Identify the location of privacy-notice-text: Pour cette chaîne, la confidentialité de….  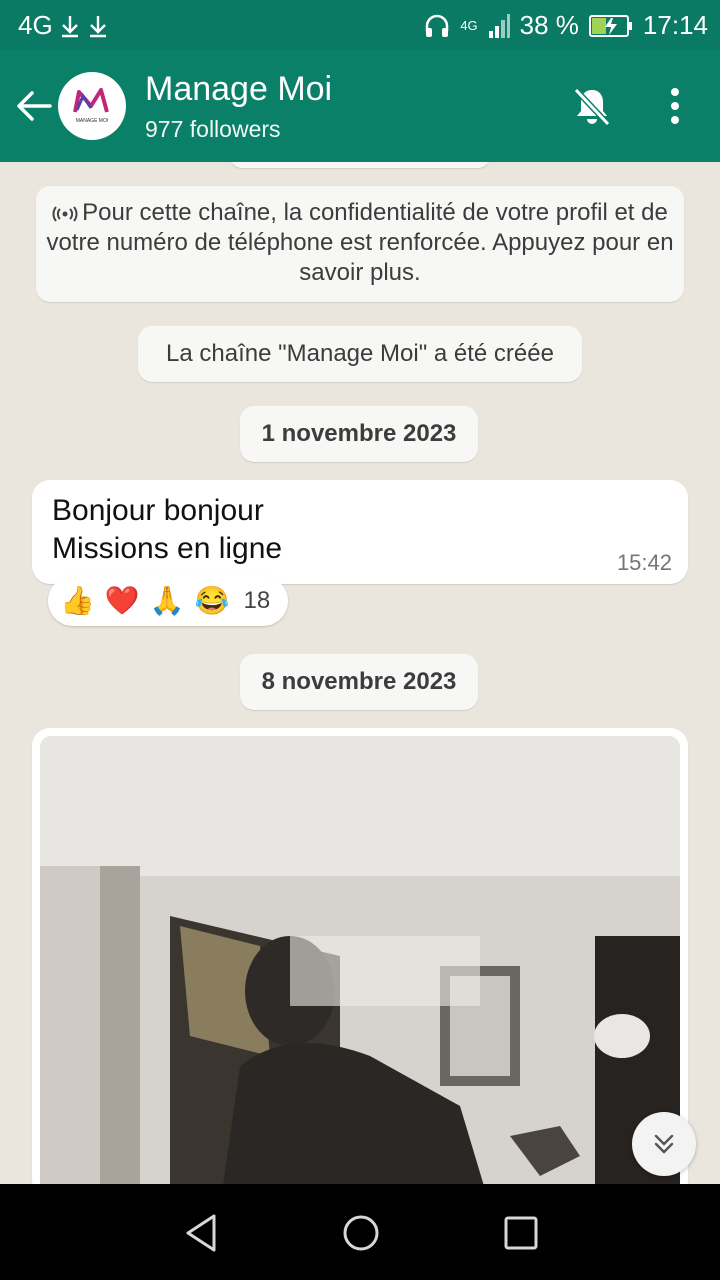
(360, 242).